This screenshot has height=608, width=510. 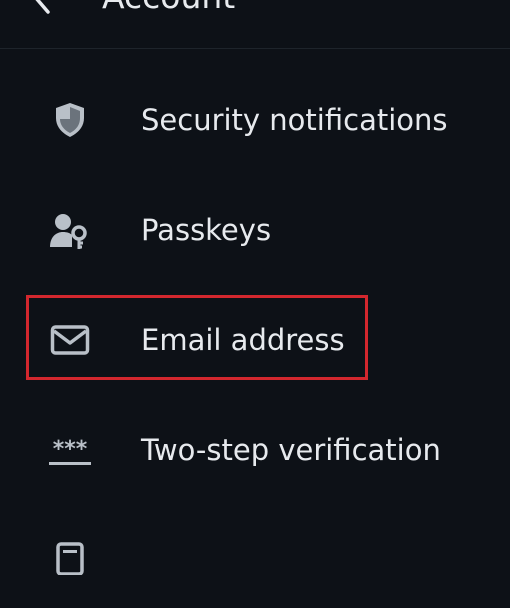 What do you see at coordinates (168, 8) in the screenshot?
I see `page-title: Account` at bounding box center [168, 8].